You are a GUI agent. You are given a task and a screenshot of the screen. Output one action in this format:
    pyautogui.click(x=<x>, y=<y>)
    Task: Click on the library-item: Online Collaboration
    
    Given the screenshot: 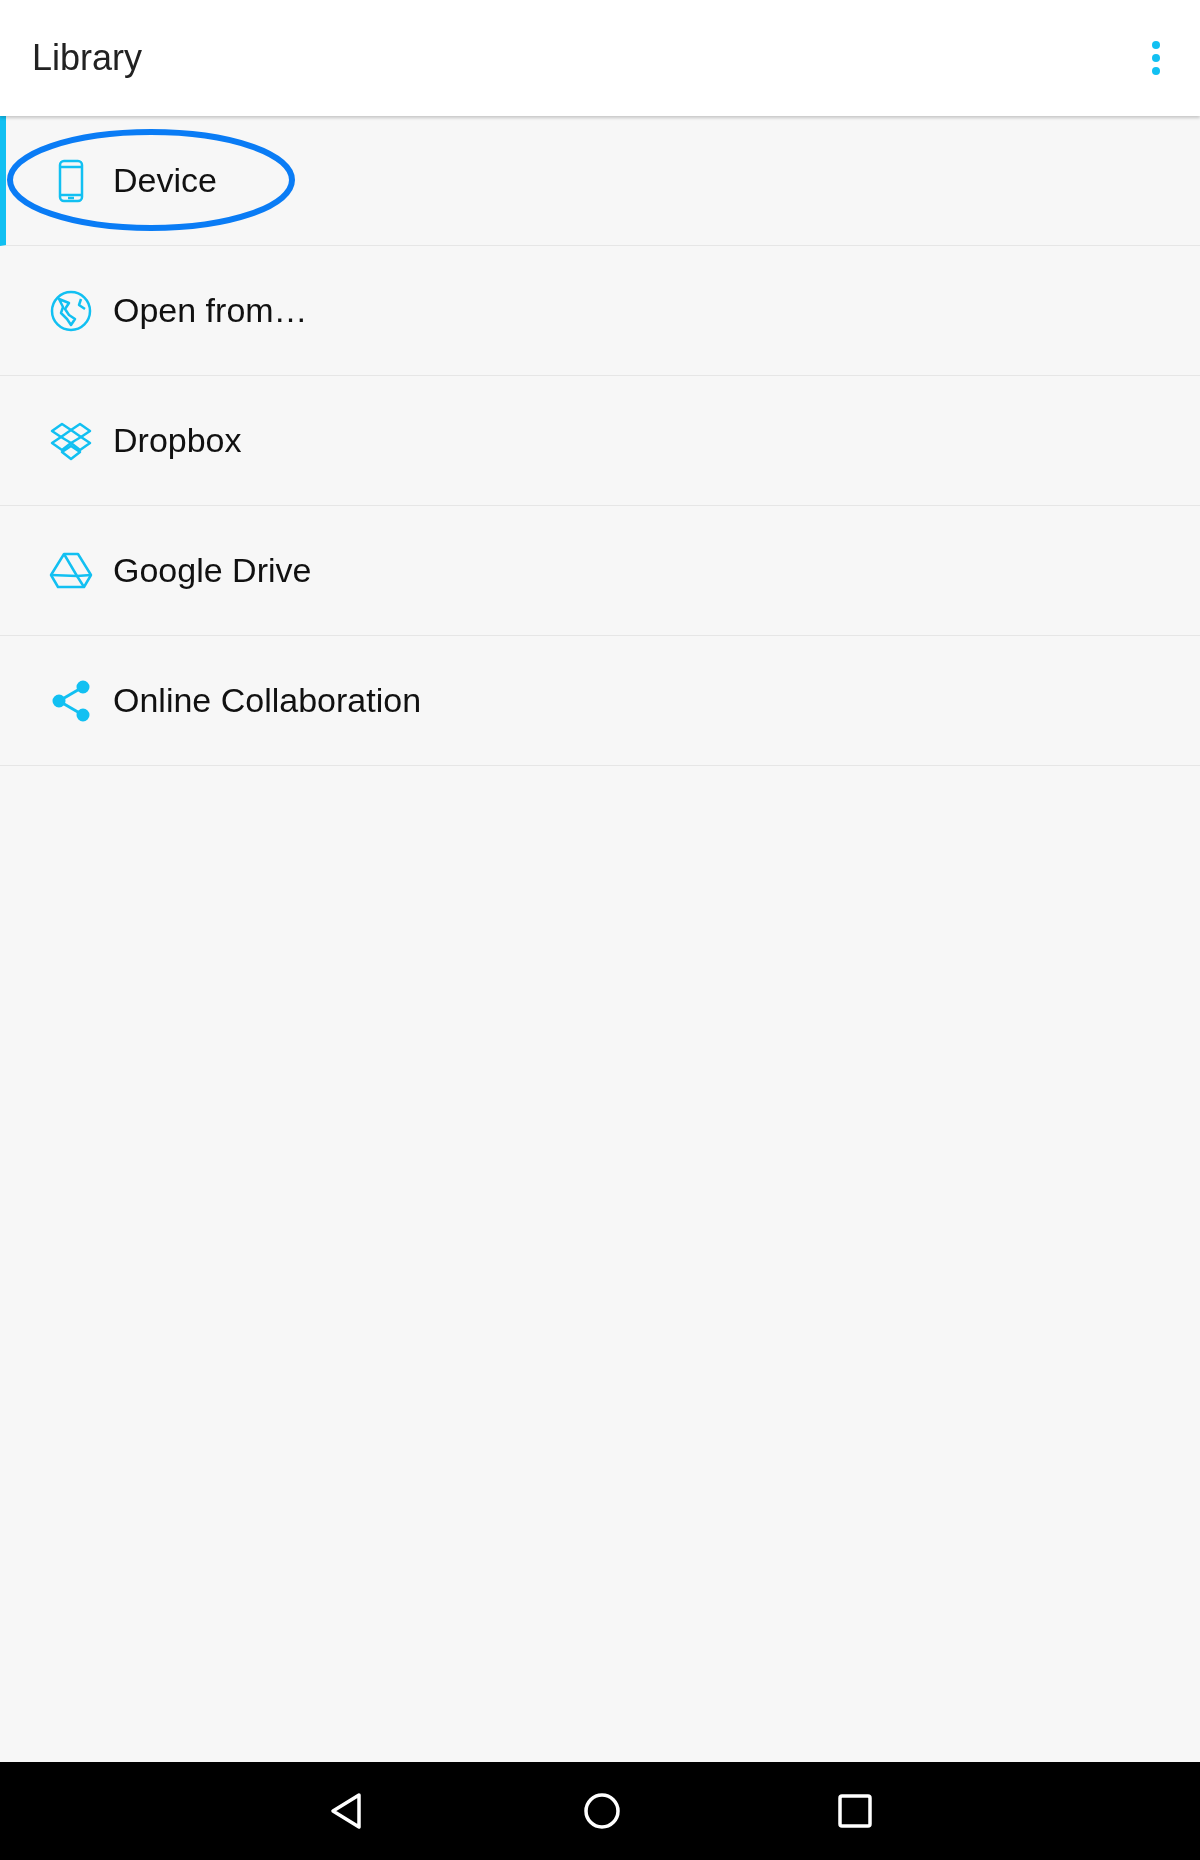 What is the action you would take?
    pyautogui.click(x=600, y=701)
    